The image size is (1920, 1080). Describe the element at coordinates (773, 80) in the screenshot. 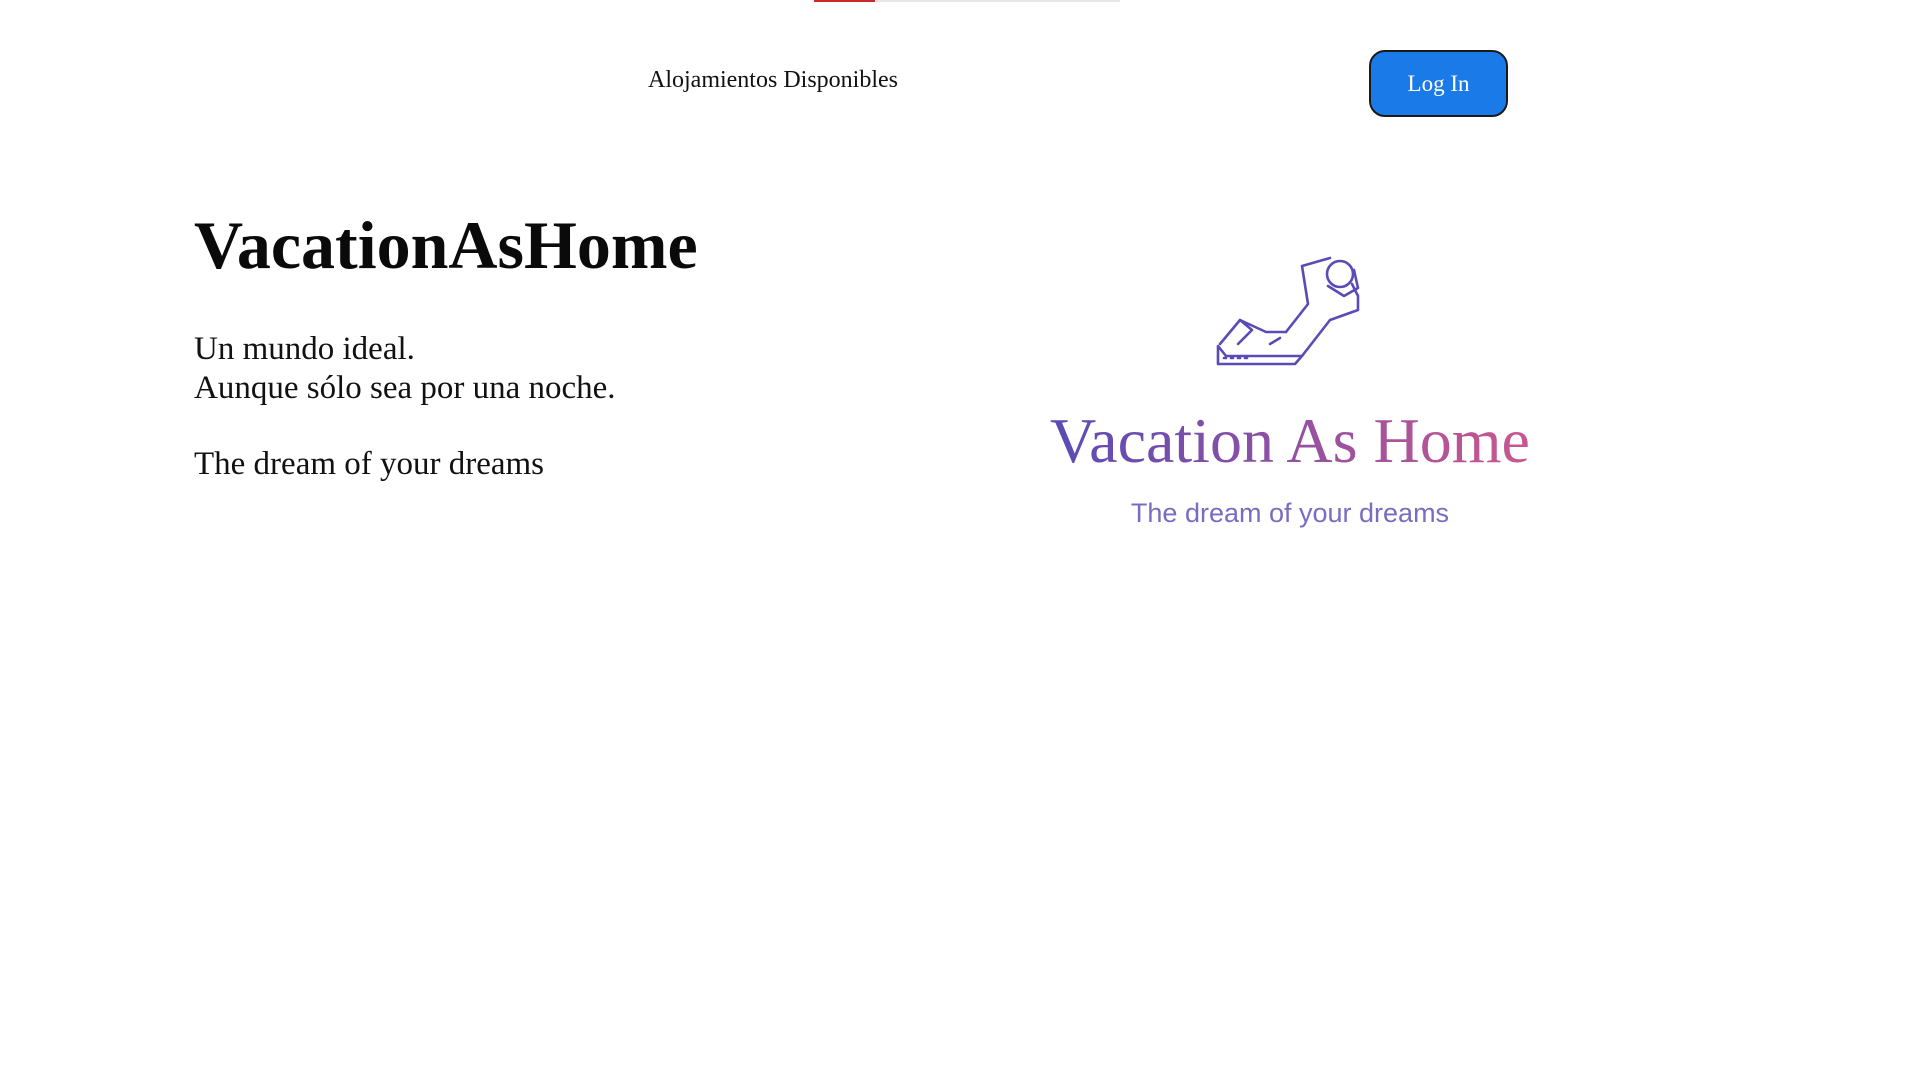

I see `nav-link-alojamientos: Alojamientos Disponibles` at that location.